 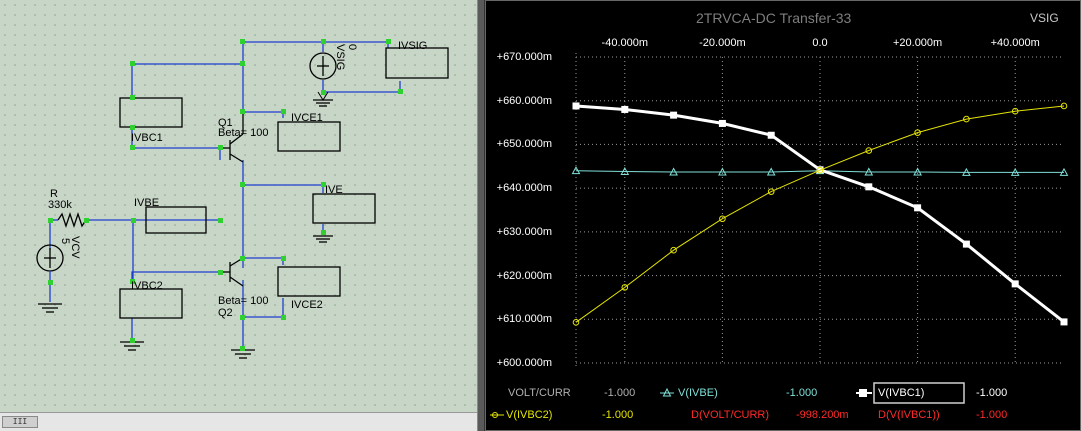 I want to click on y-tick-label: +620.000m, so click(x=524, y=275).